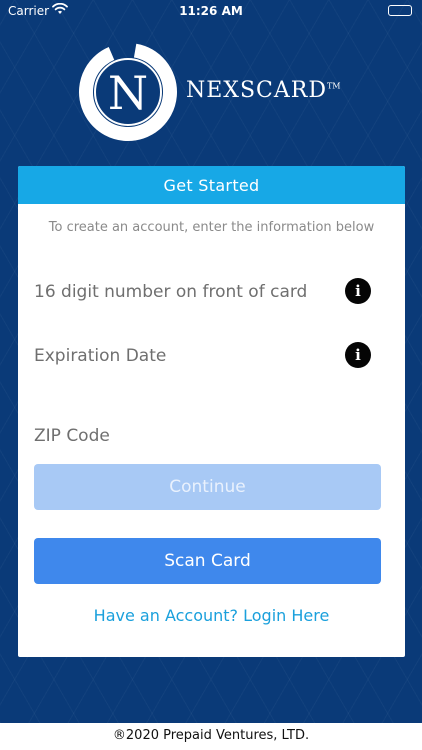 The height and width of the screenshot is (750, 422). I want to click on scan-card-button: Scan Card, so click(207, 561).